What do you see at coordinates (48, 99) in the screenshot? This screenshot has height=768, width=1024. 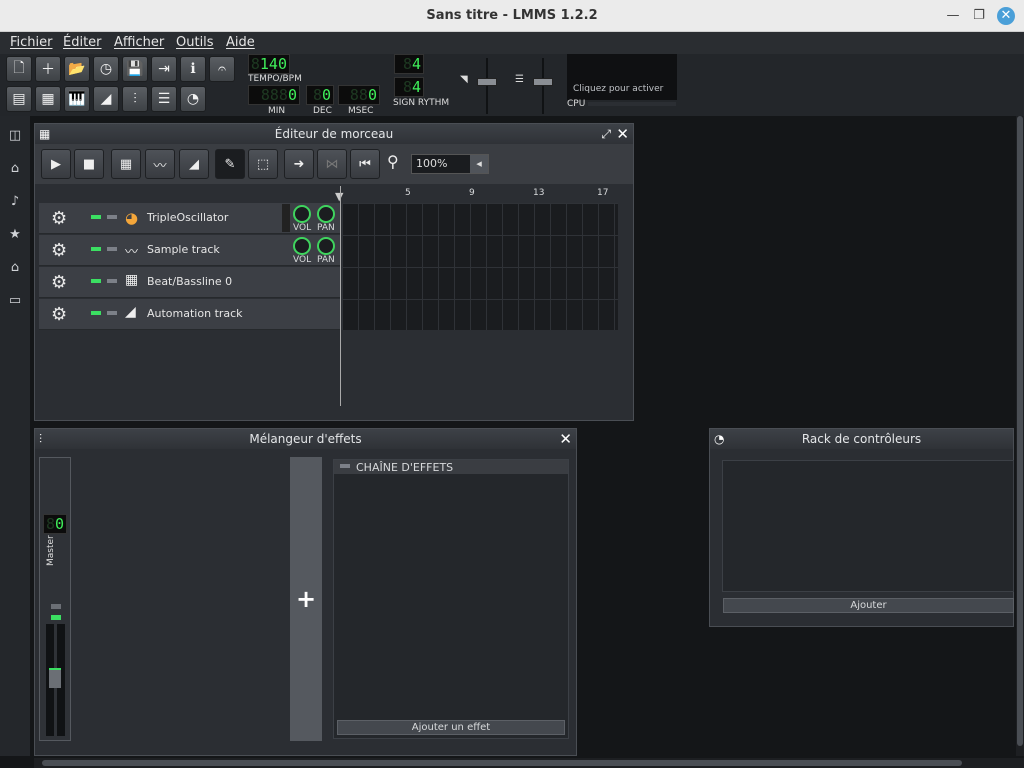 I see `beat-bassline-icon: ▦` at bounding box center [48, 99].